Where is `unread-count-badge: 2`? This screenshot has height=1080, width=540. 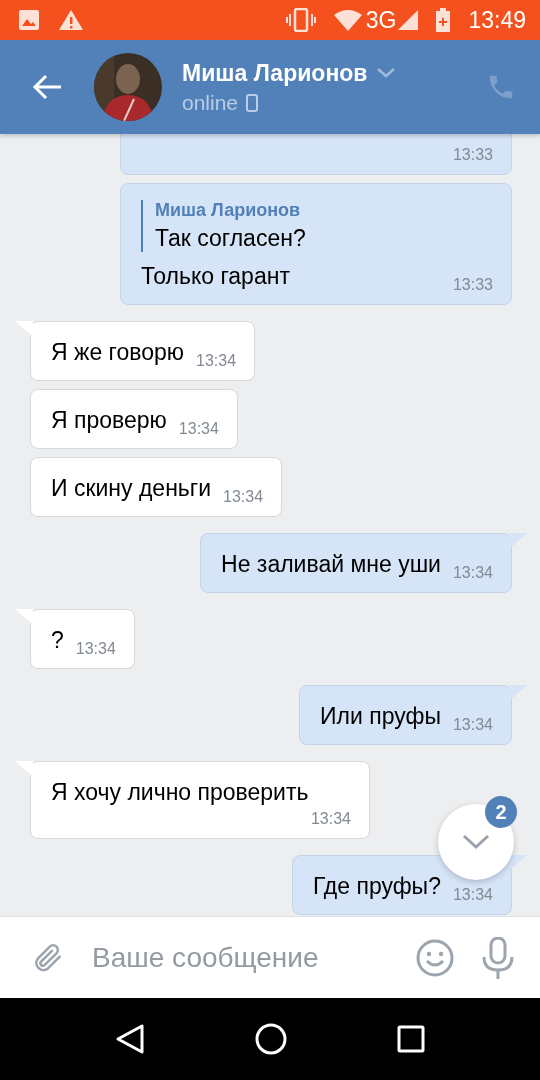
unread-count-badge: 2 is located at coordinates (501, 812).